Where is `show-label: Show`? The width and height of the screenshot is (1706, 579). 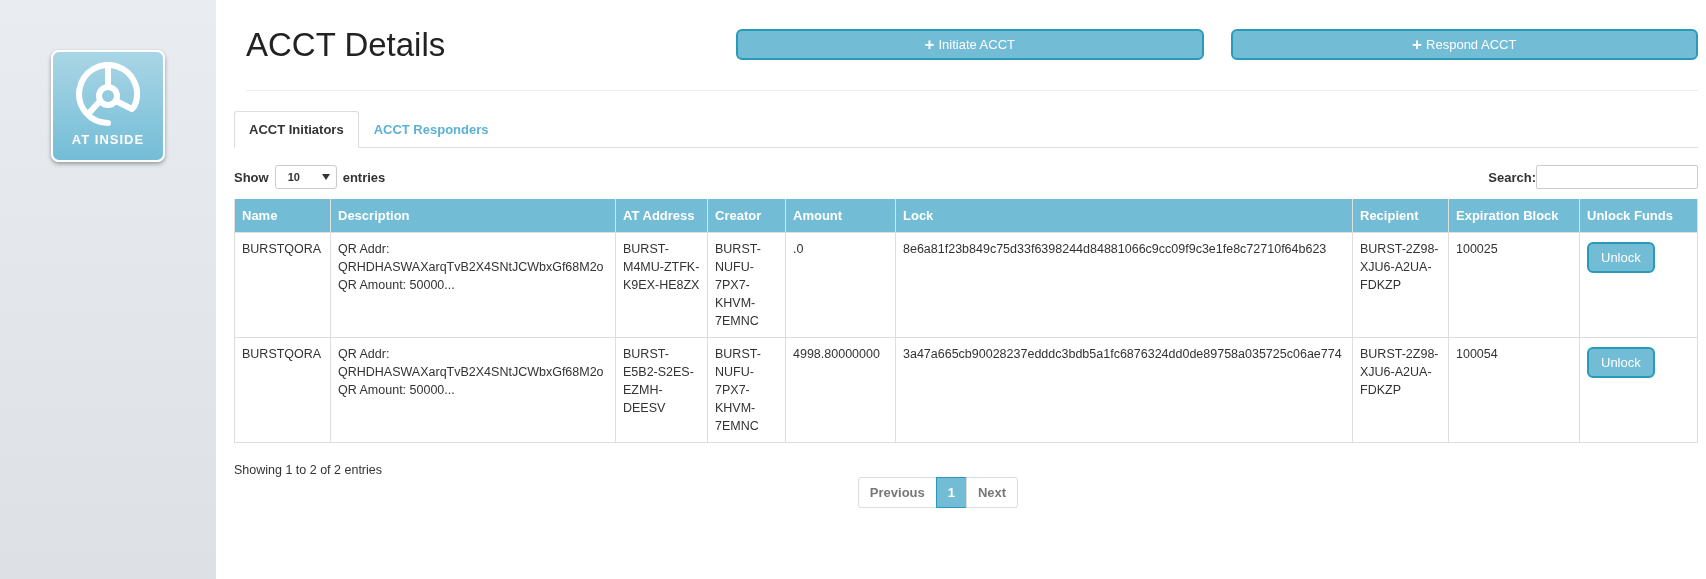 show-label: Show is located at coordinates (251, 177).